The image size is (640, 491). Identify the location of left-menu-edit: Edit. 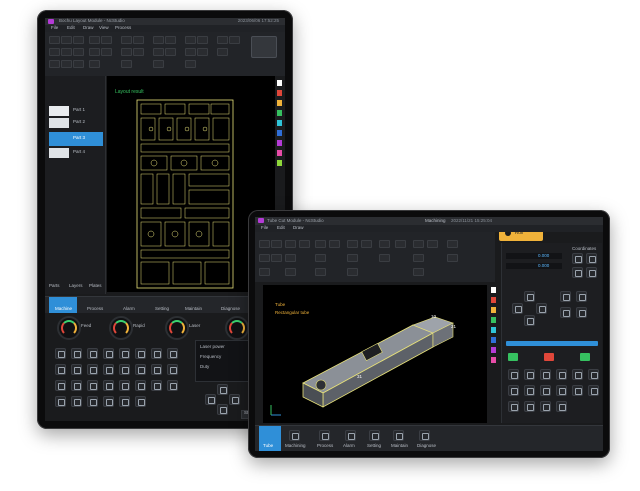
(71, 28).